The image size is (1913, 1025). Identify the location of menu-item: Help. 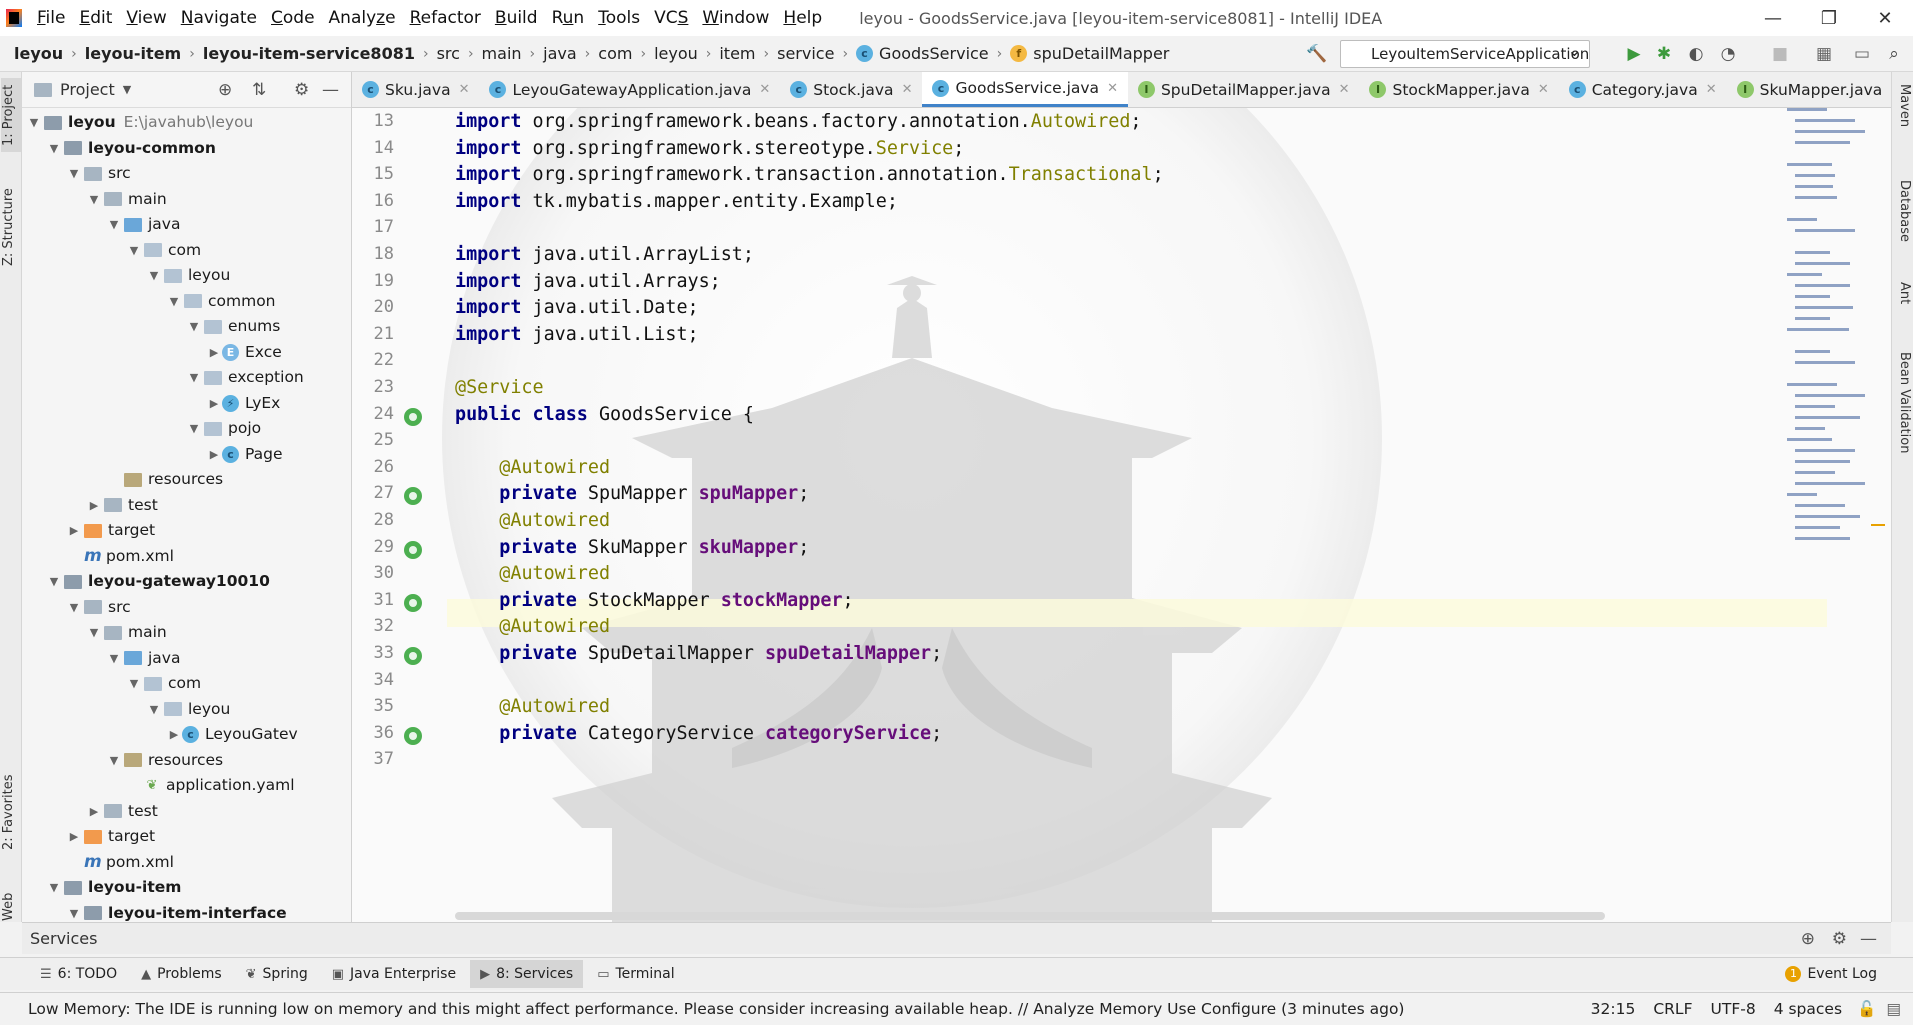
(802, 18).